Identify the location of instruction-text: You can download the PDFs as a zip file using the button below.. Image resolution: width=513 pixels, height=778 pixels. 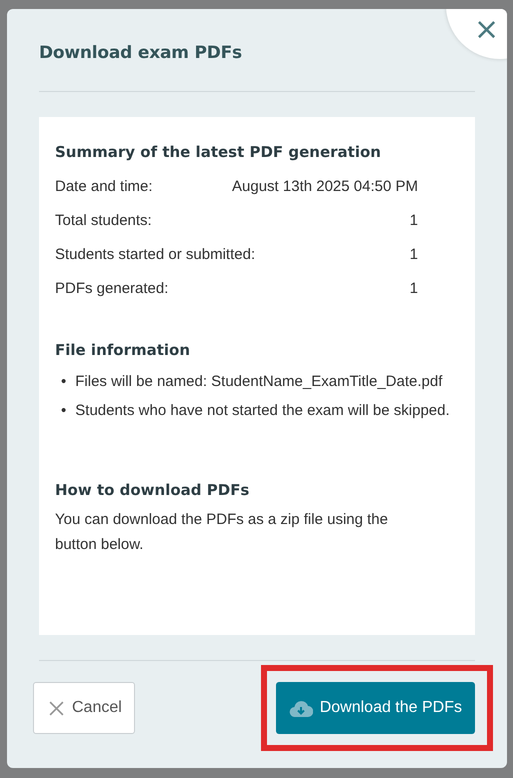
(222, 532).